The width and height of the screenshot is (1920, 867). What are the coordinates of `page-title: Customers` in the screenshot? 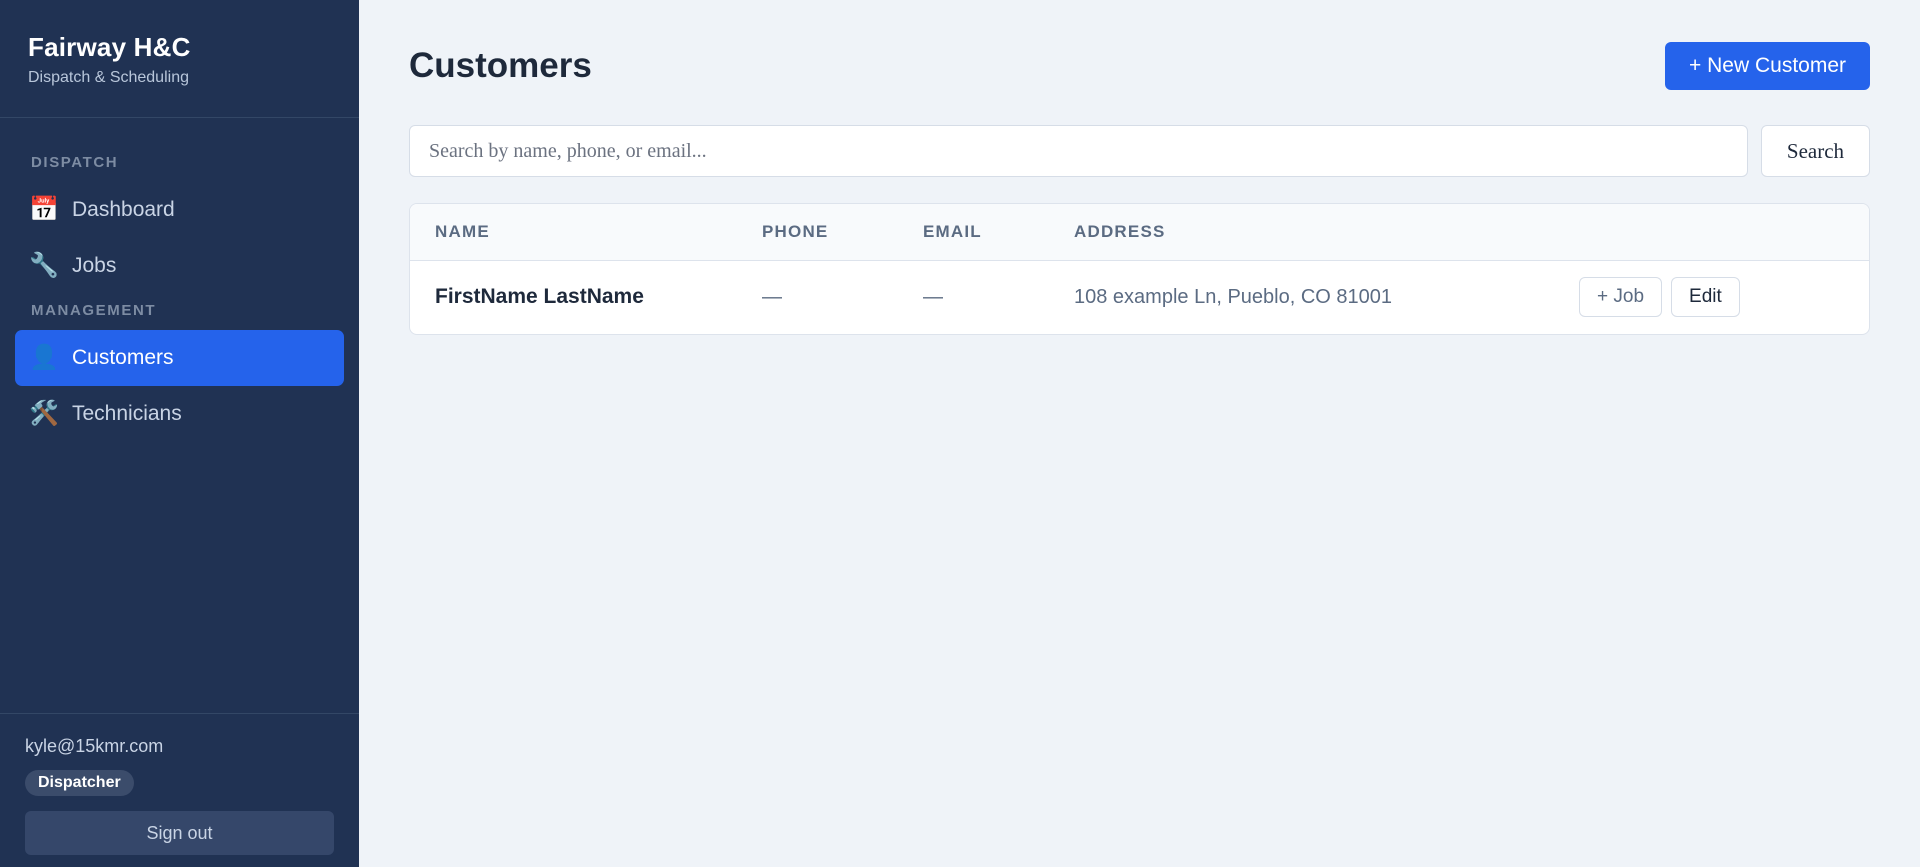 It's located at (500, 65).